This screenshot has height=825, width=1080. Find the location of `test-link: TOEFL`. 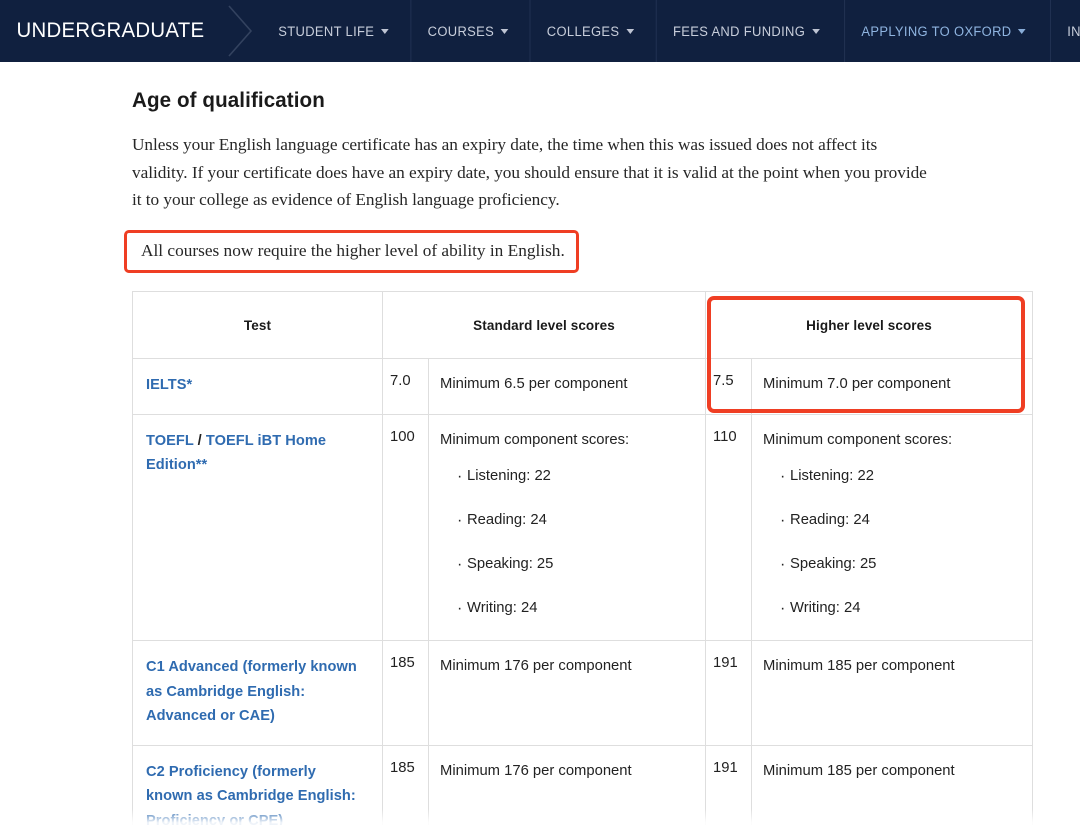

test-link: TOEFL is located at coordinates (170, 441).